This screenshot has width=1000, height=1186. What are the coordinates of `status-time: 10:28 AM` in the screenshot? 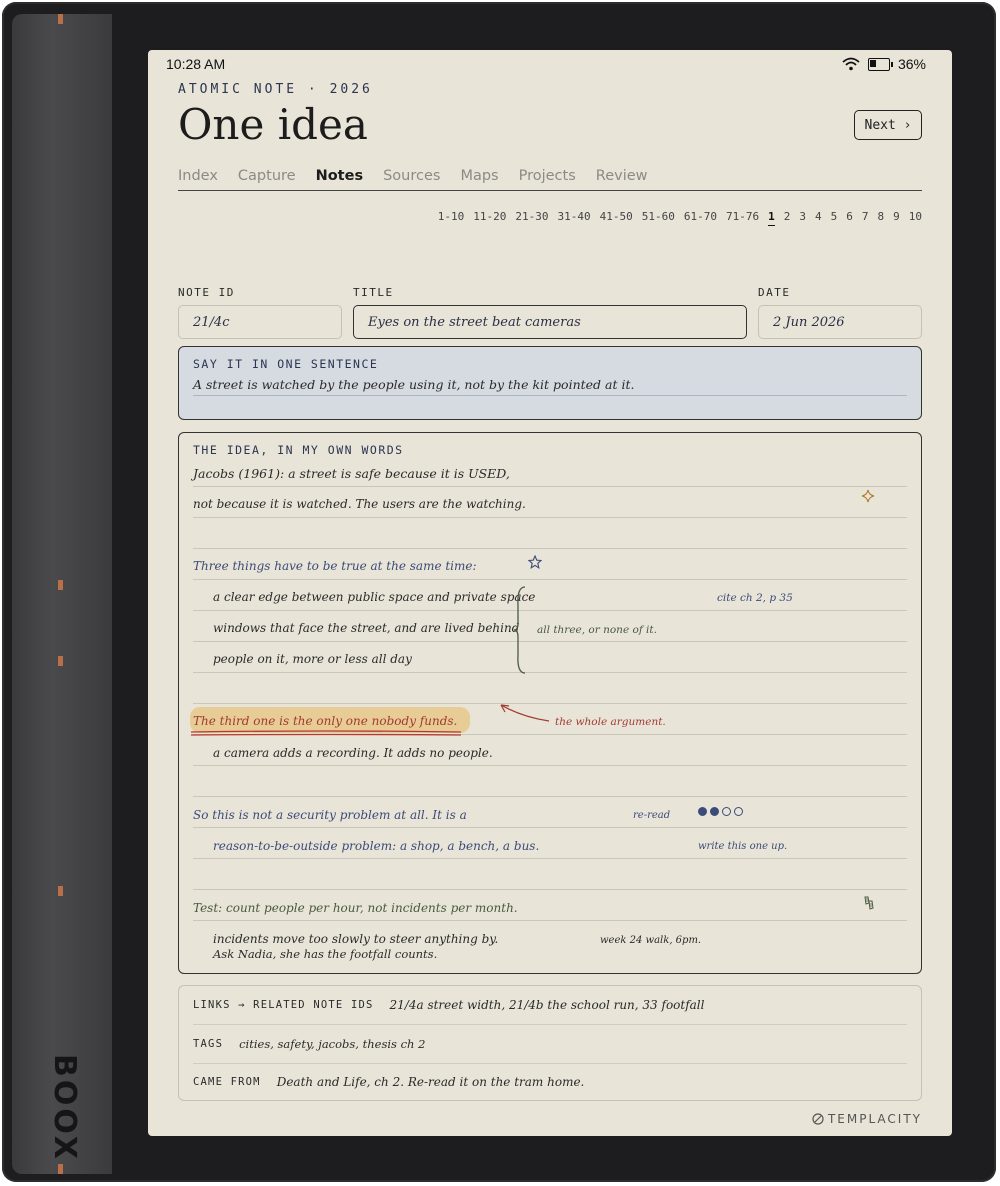 It's located at (196, 64).